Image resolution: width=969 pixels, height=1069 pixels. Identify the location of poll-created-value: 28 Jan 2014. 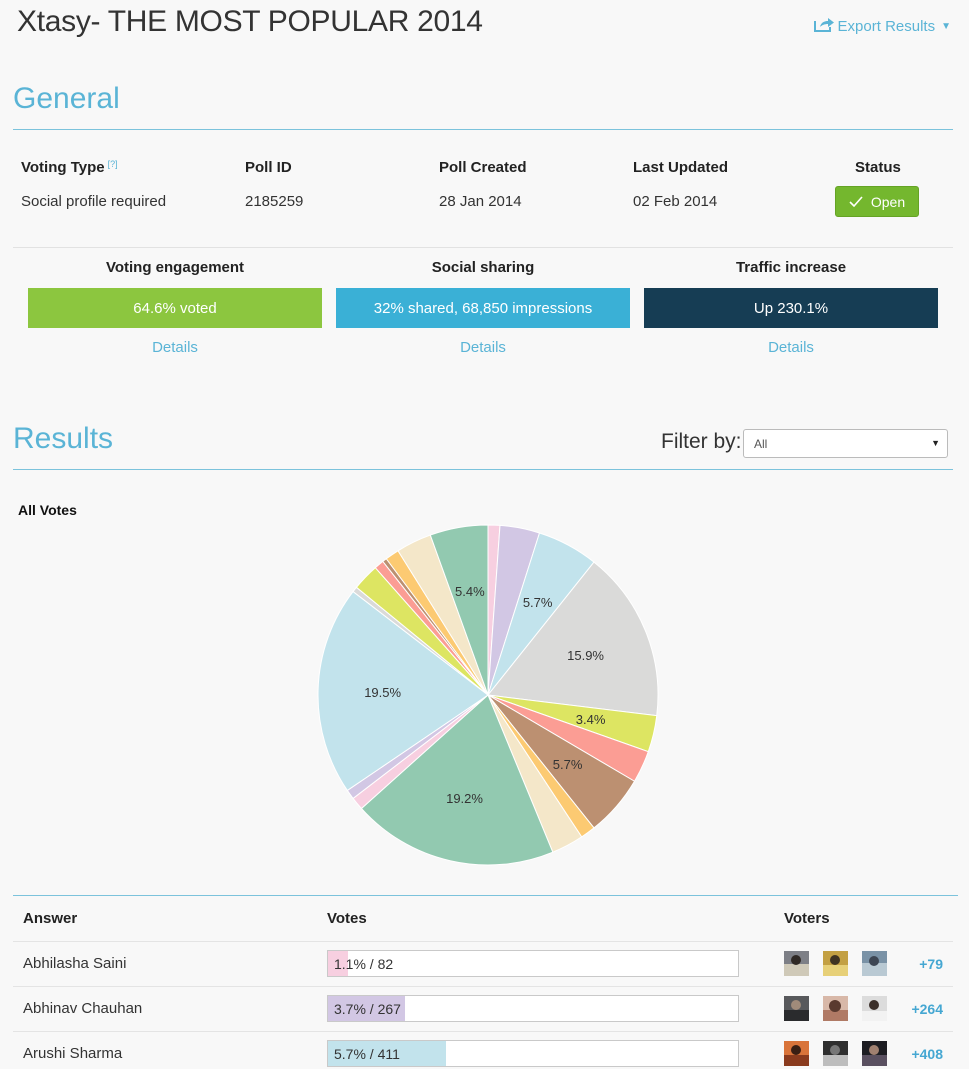
(480, 201).